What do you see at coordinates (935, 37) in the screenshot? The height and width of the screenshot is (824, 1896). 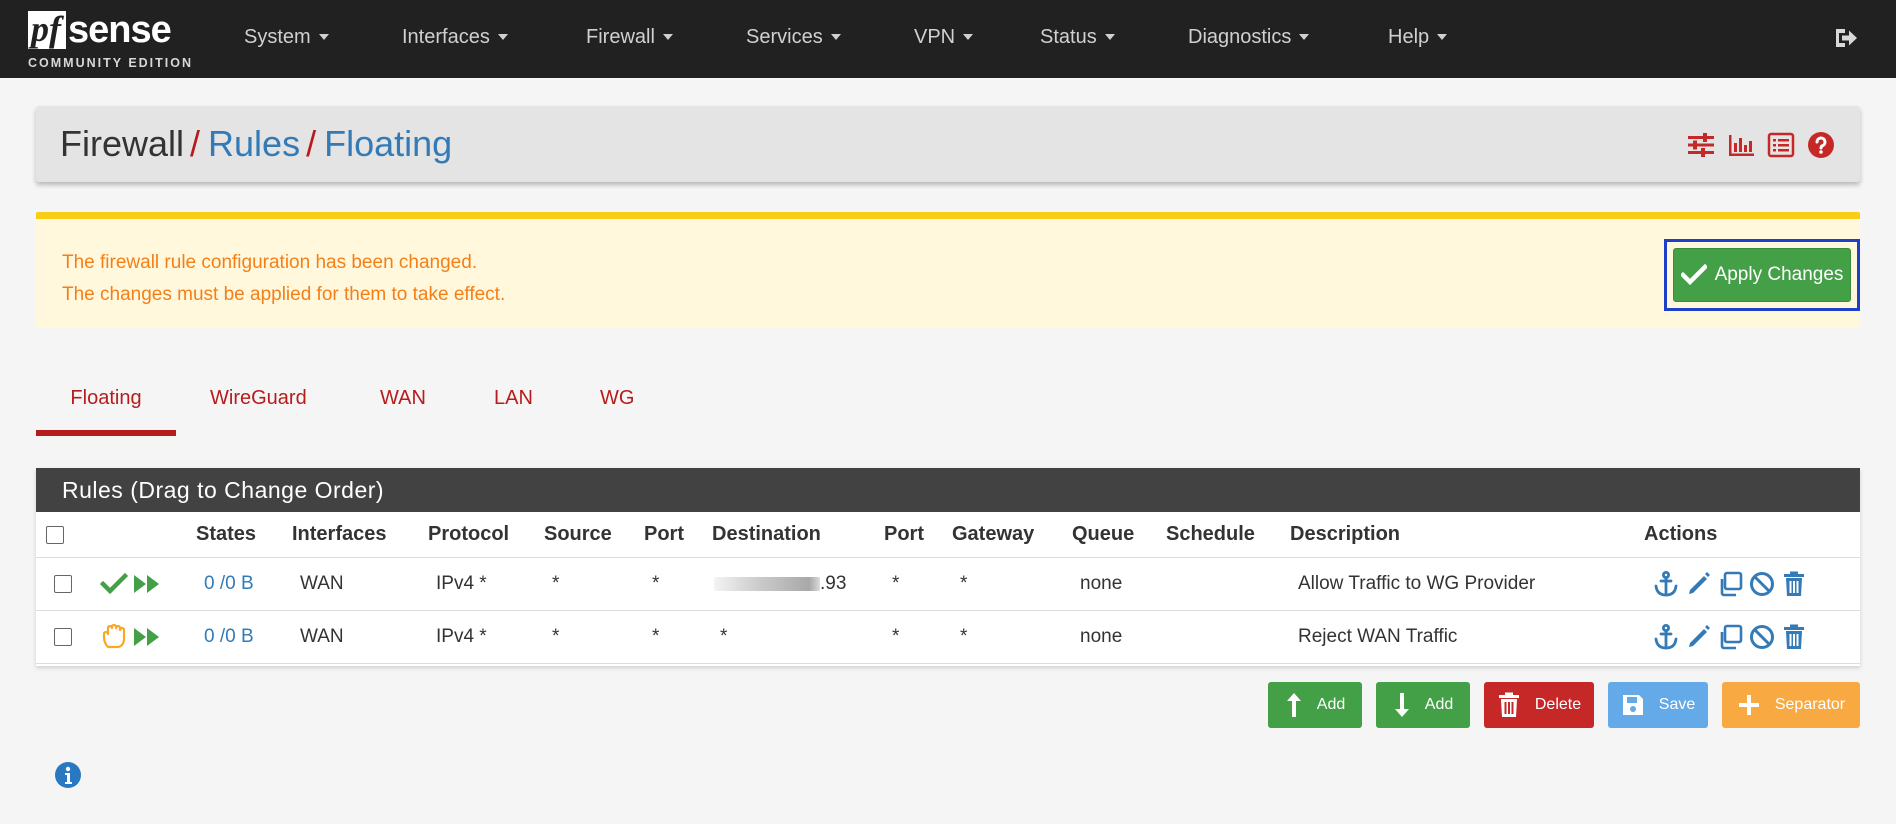 I see `nav-vpn-label: VPN` at bounding box center [935, 37].